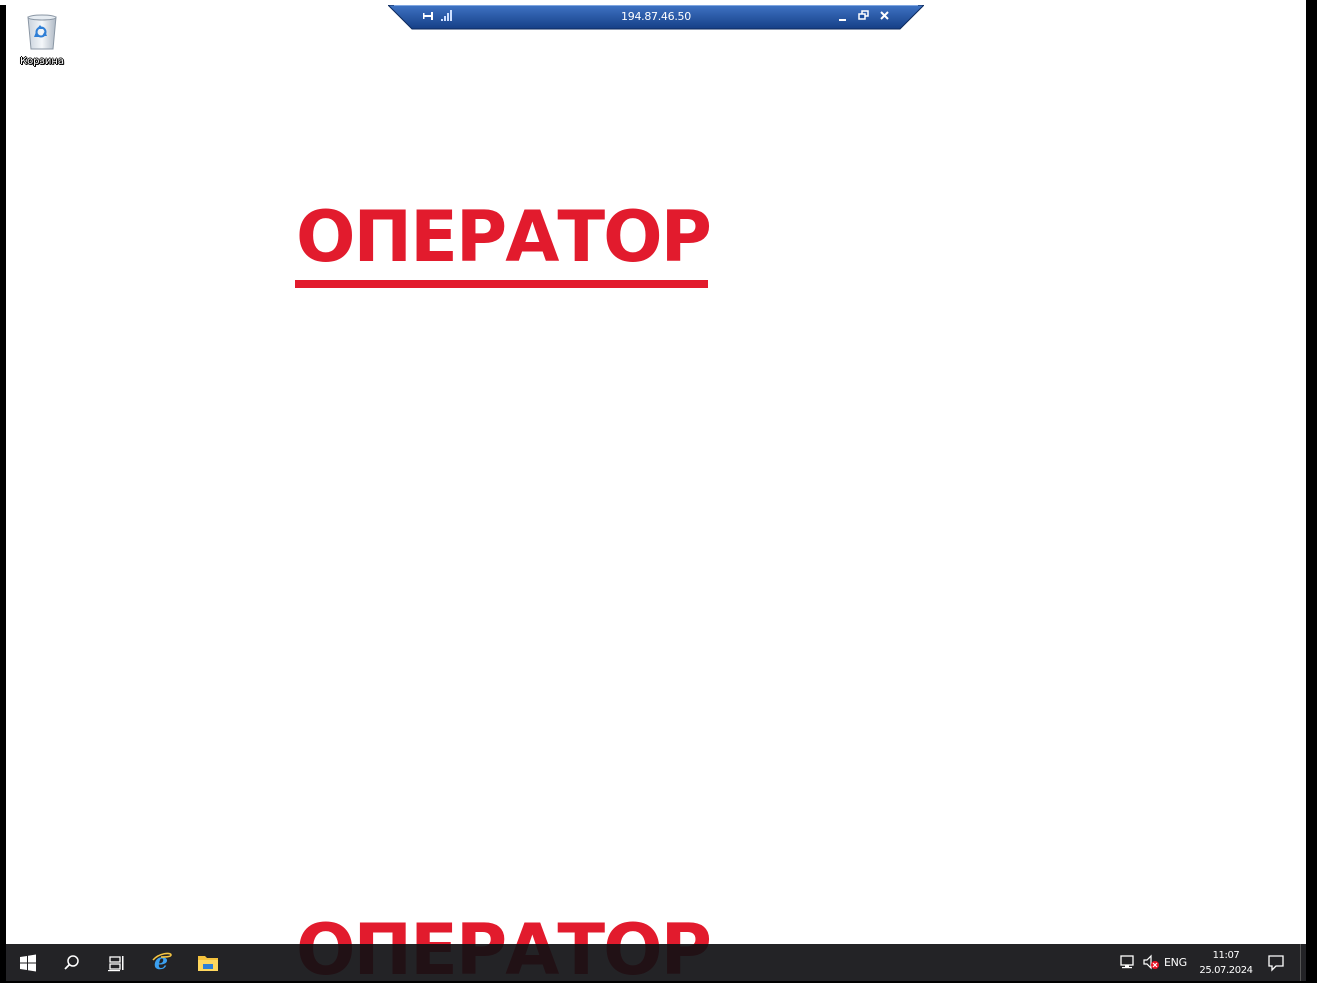  I want to click on search-icon, so click(71, 962).